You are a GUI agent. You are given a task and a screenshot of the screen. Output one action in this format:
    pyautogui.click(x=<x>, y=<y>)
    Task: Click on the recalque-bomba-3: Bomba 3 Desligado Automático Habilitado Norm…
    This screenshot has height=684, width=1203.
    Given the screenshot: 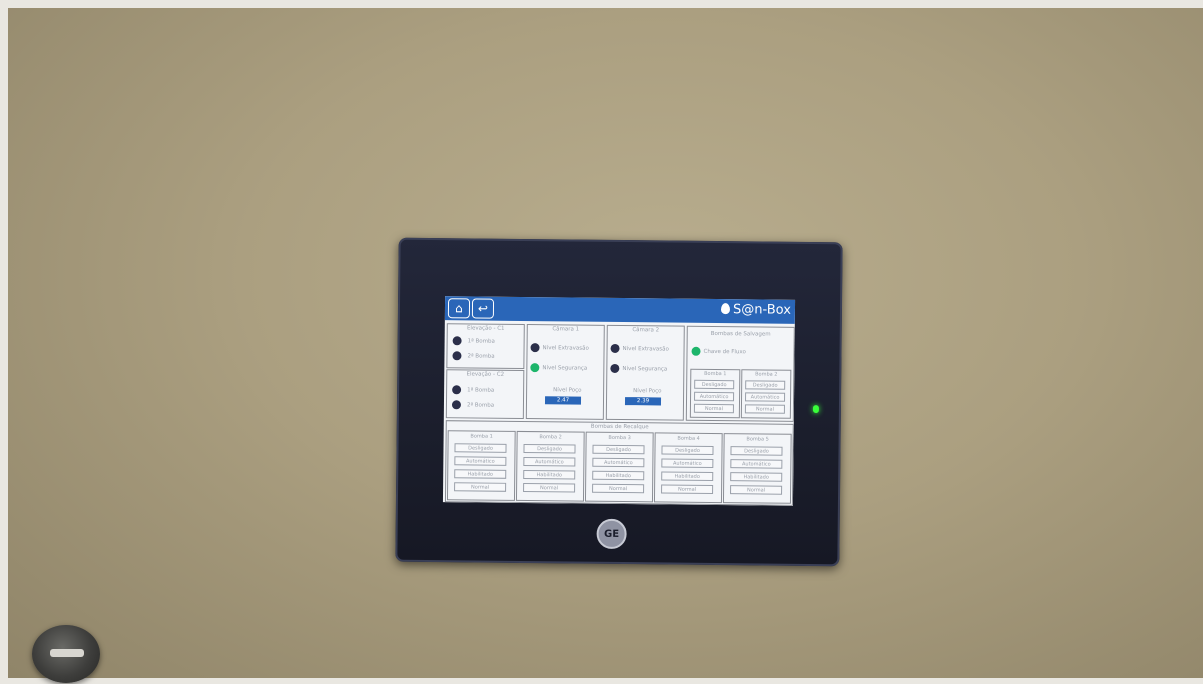 What is the action you would take?
    pyautogui.click(x=619, y=467)
    